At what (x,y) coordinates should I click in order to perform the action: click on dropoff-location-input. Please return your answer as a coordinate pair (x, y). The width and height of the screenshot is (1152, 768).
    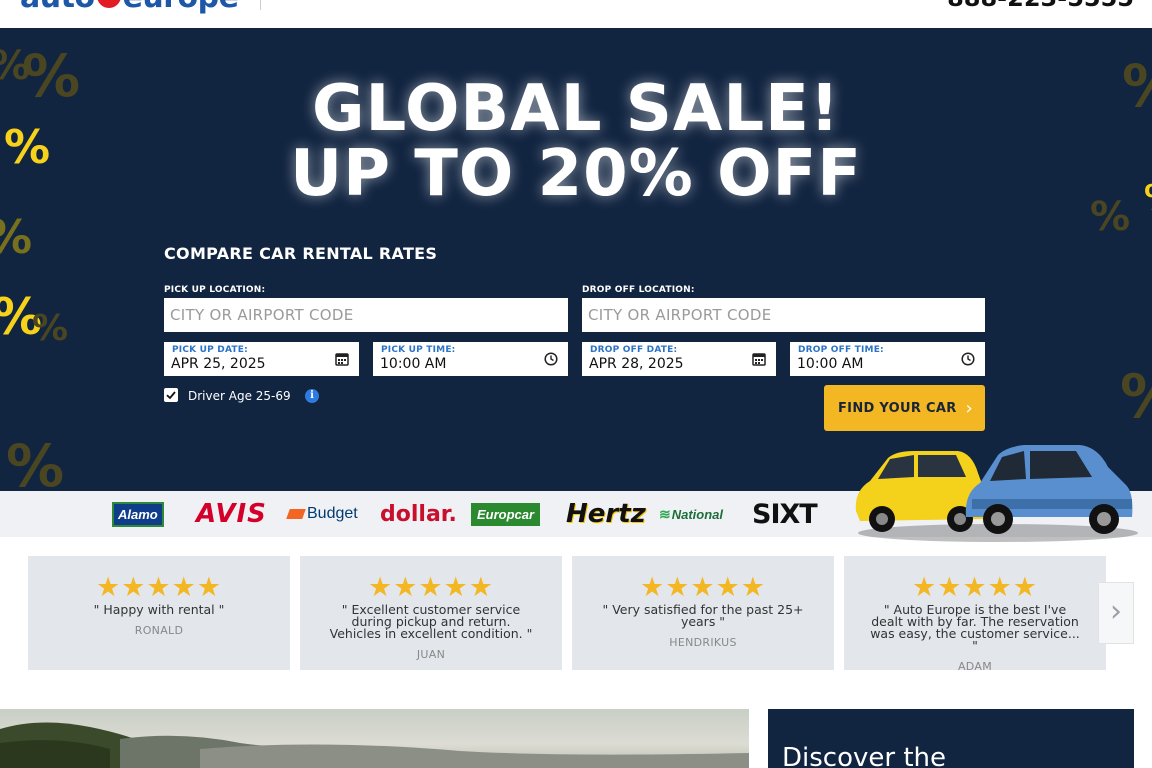
    Looking at the image, I should click on (783, 315).